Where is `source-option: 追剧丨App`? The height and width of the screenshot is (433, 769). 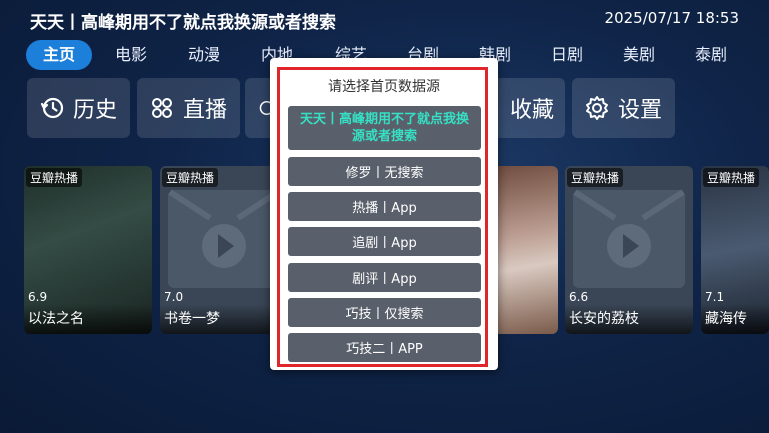 source-option: 追剧丨App is located at coordinates (384, 241).